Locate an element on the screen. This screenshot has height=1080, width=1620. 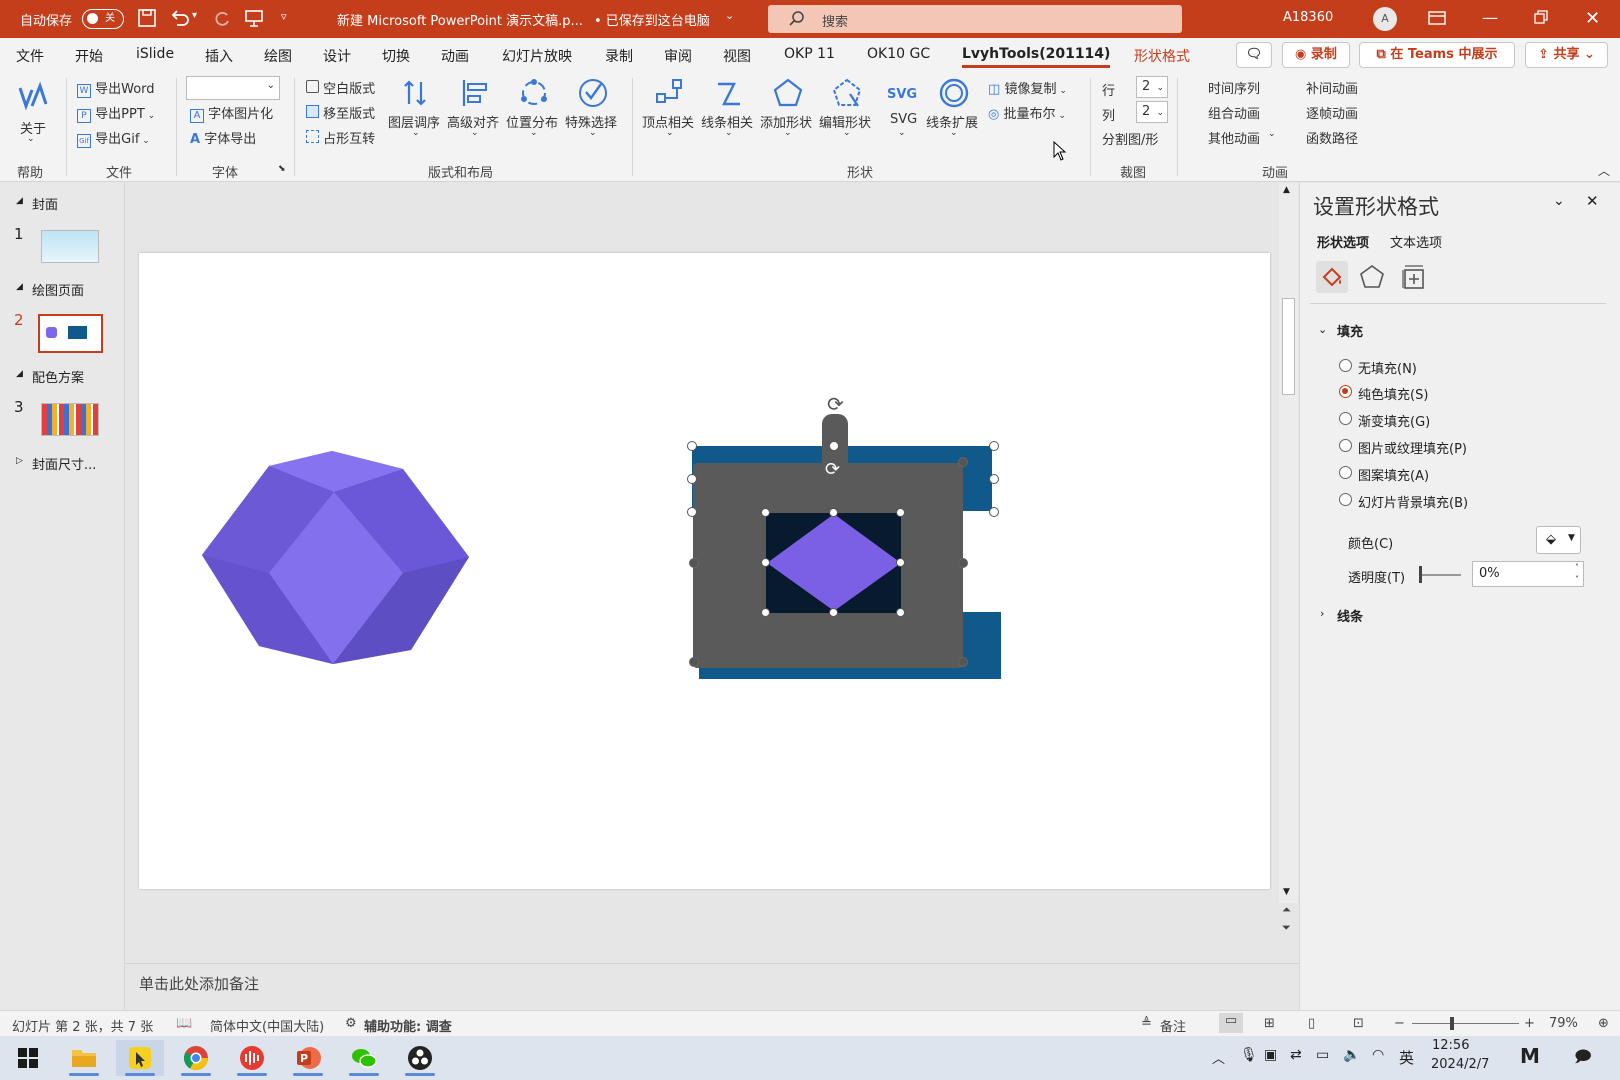
save-status-chevron-icon: ⌄ is located at coordinates (729, 15).